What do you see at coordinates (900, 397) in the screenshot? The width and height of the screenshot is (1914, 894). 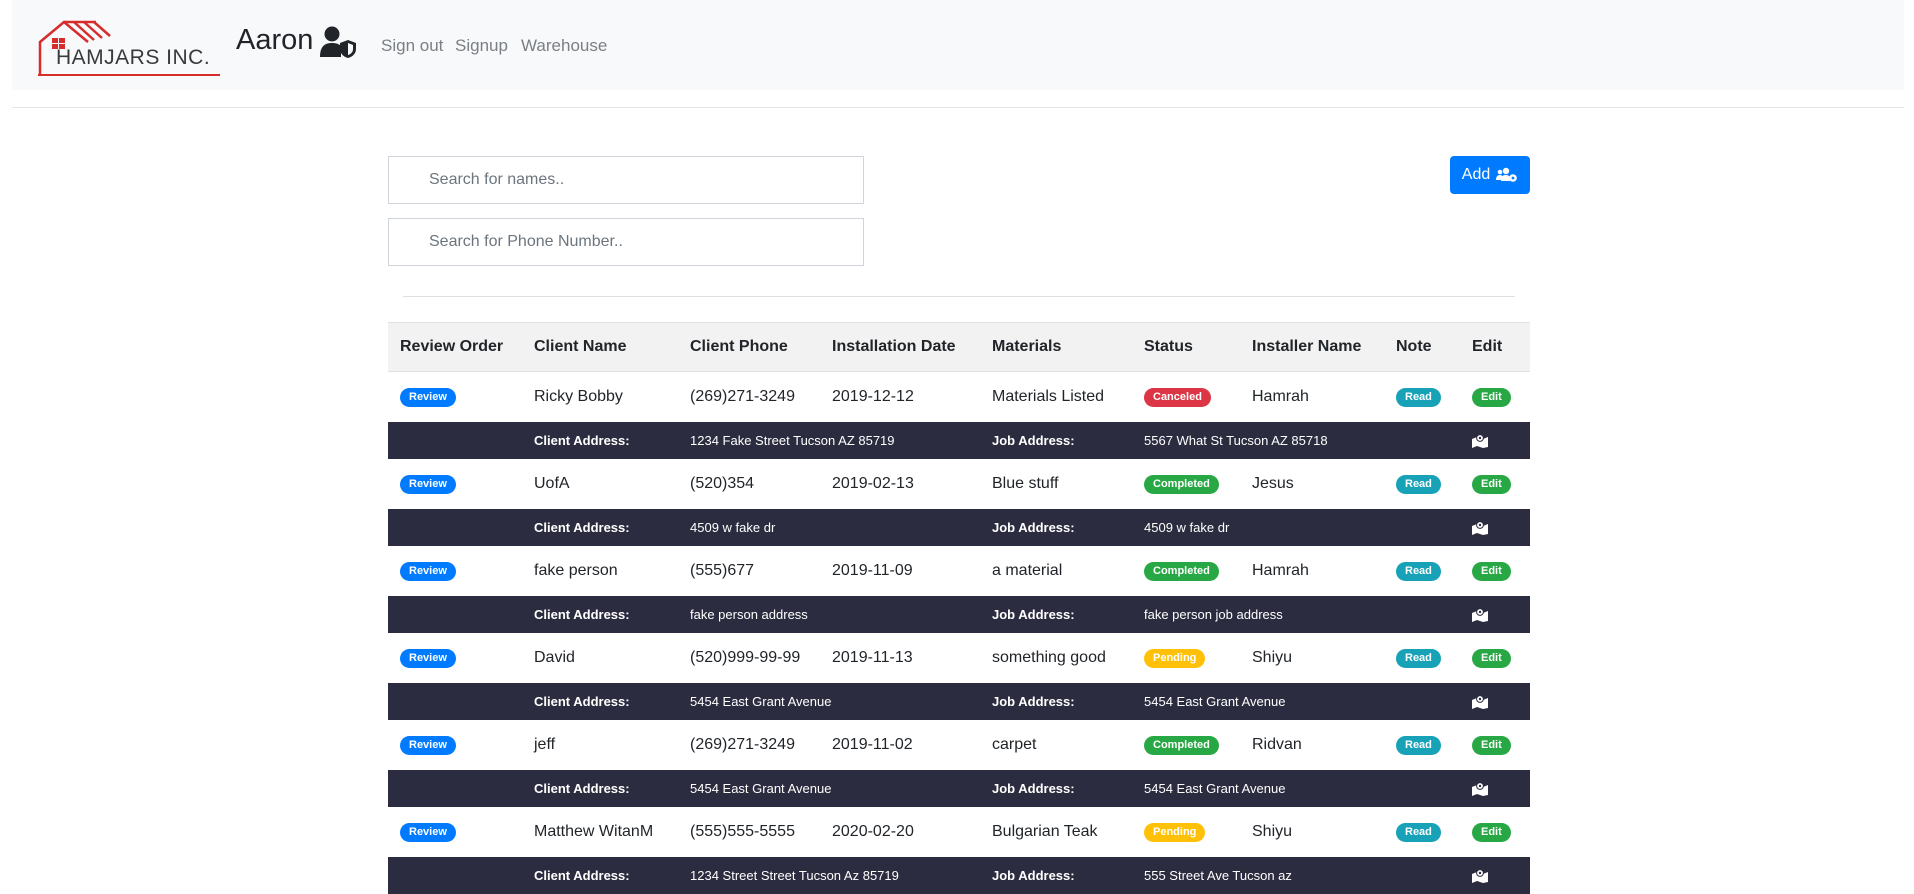 I see `cell-installation-date: 2019-12-12` at bounding box center [900, 397].